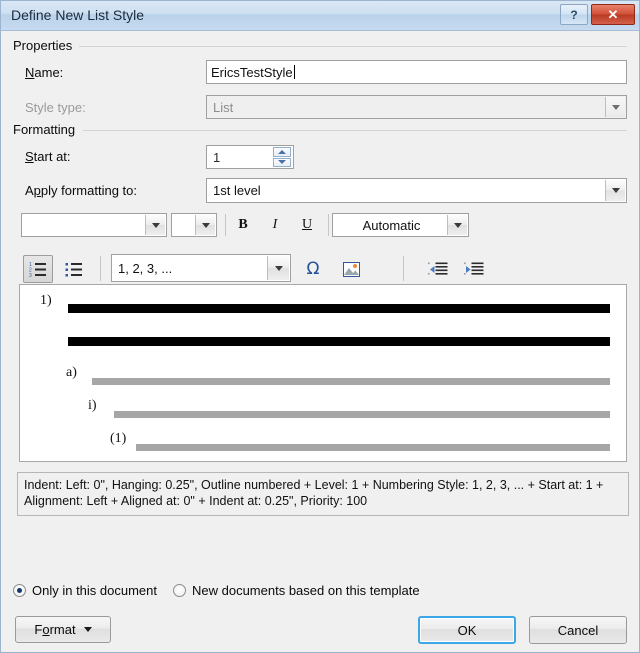 The image size is (640, 653). I want to click on underline-button: U, so click(307, 225).